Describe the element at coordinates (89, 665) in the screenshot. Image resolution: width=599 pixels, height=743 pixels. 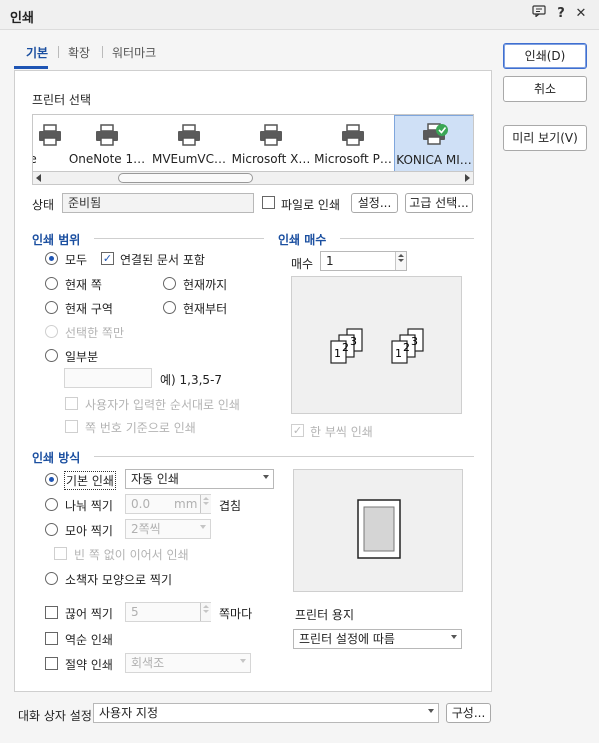
I see `save-ink-label: 절약 인쇄` at that location.